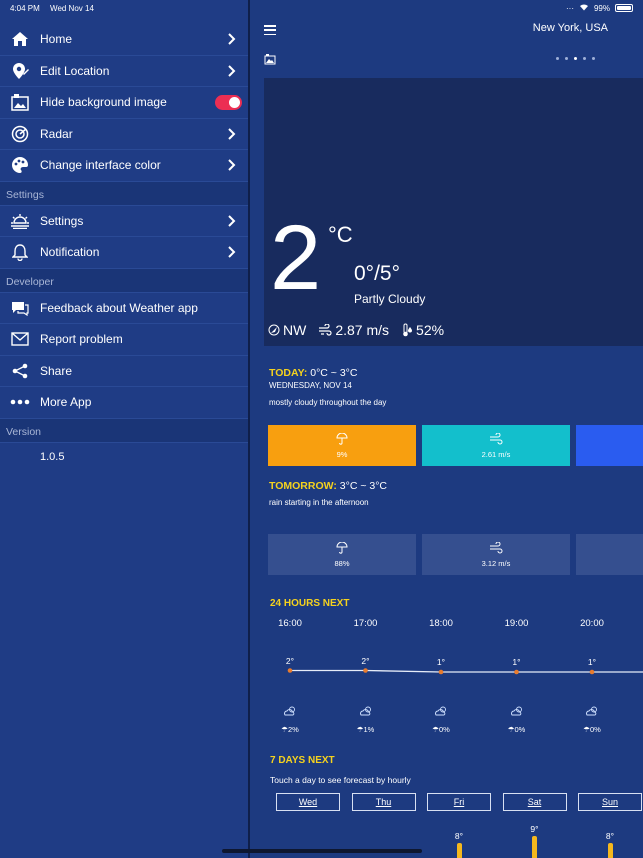 Image resolution: width=643 pixels, height=858 pixels. What do you see at coordinates (609, 554) in the screenshot?
I see `tomorrow-extra-card` at bounding box center [609, 554].